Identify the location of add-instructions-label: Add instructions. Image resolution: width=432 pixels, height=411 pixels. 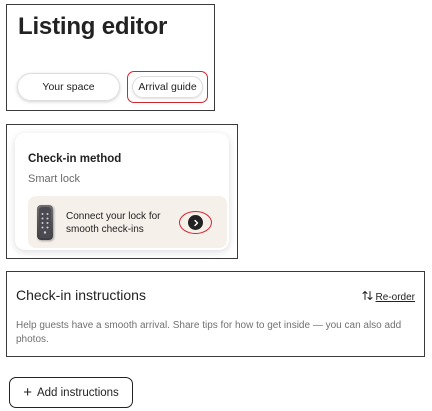
(77, 392).